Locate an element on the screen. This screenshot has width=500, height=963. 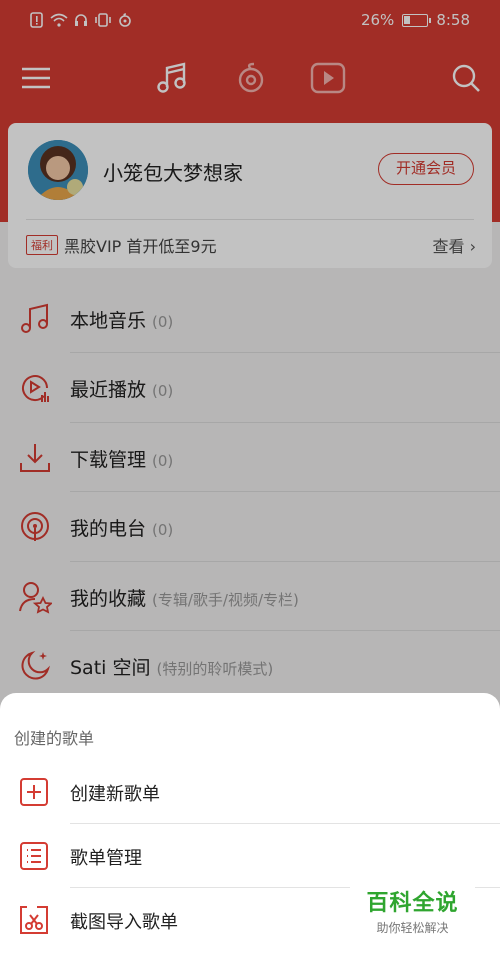
sheet-item-label: 歌单管理 is located at coordinates (106, 858).